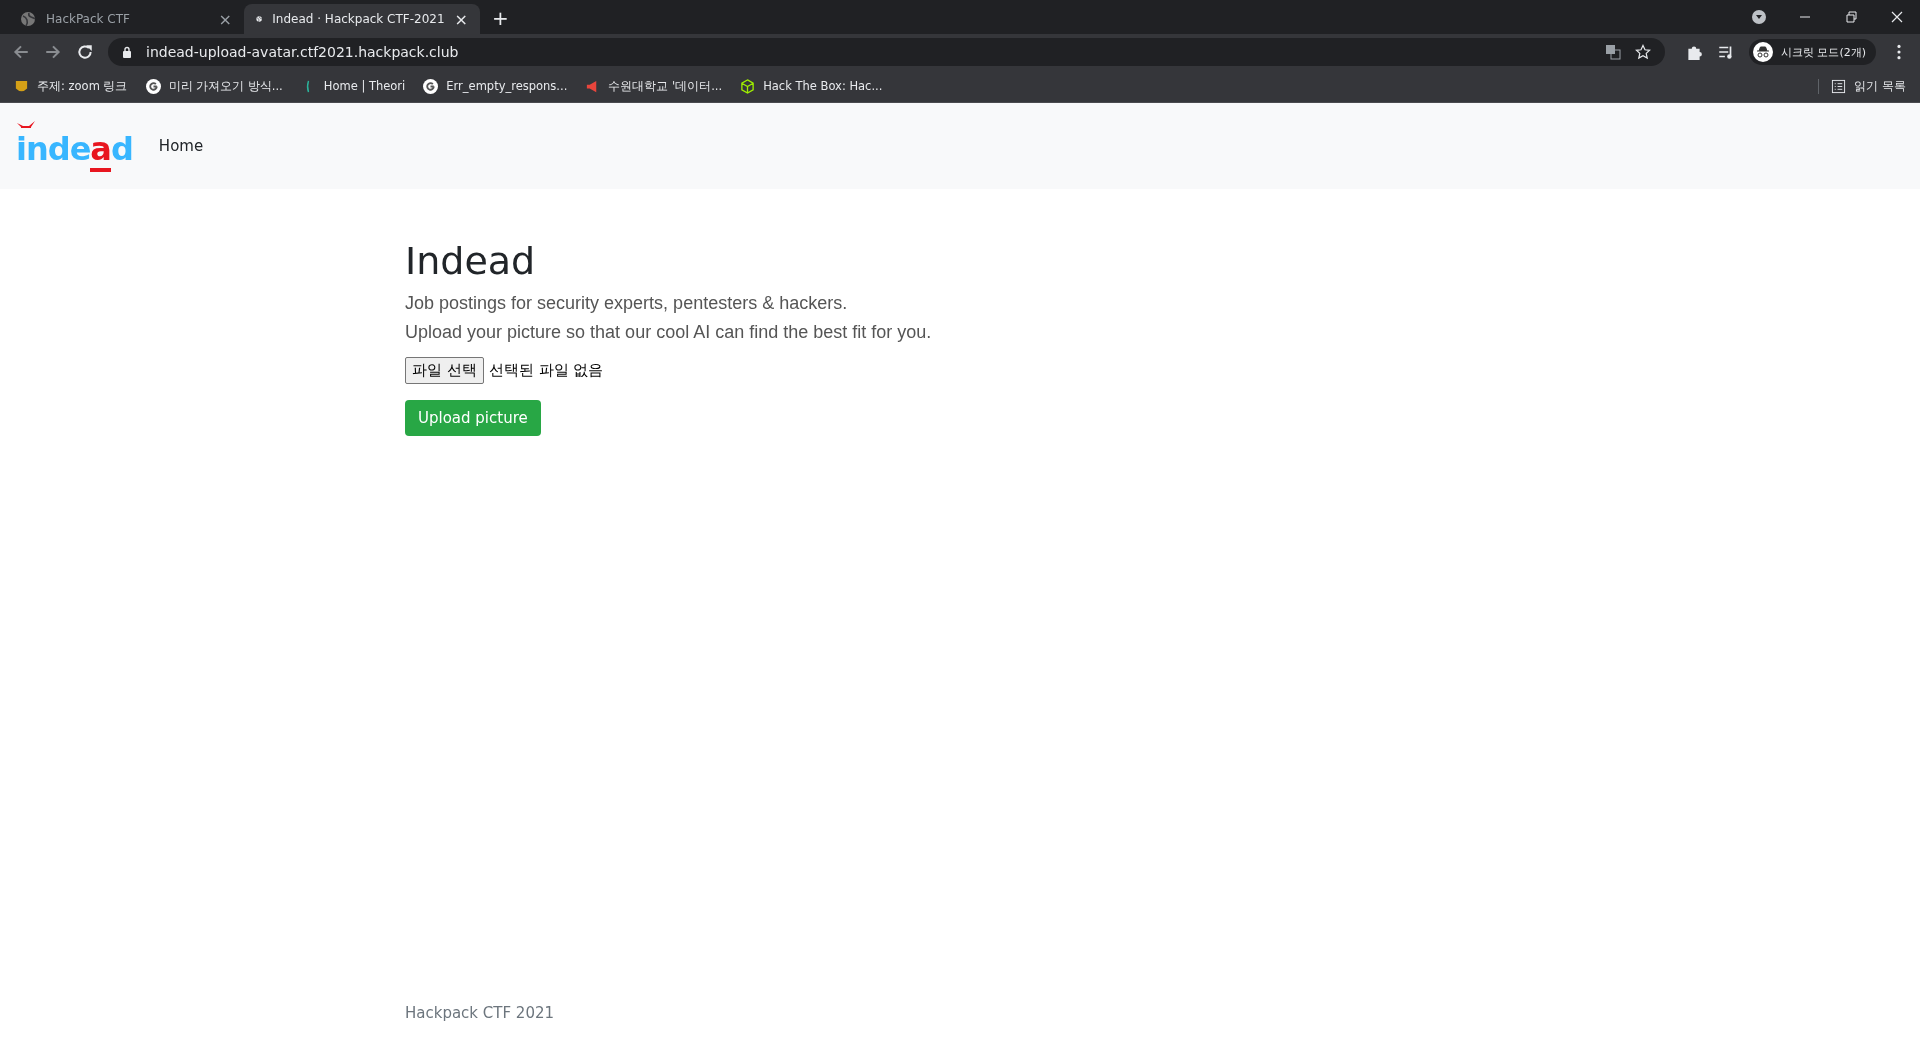  I want to click on address-bar: indead-upload-avatar.ctf2021.hackpack.club, so click(886, 52).